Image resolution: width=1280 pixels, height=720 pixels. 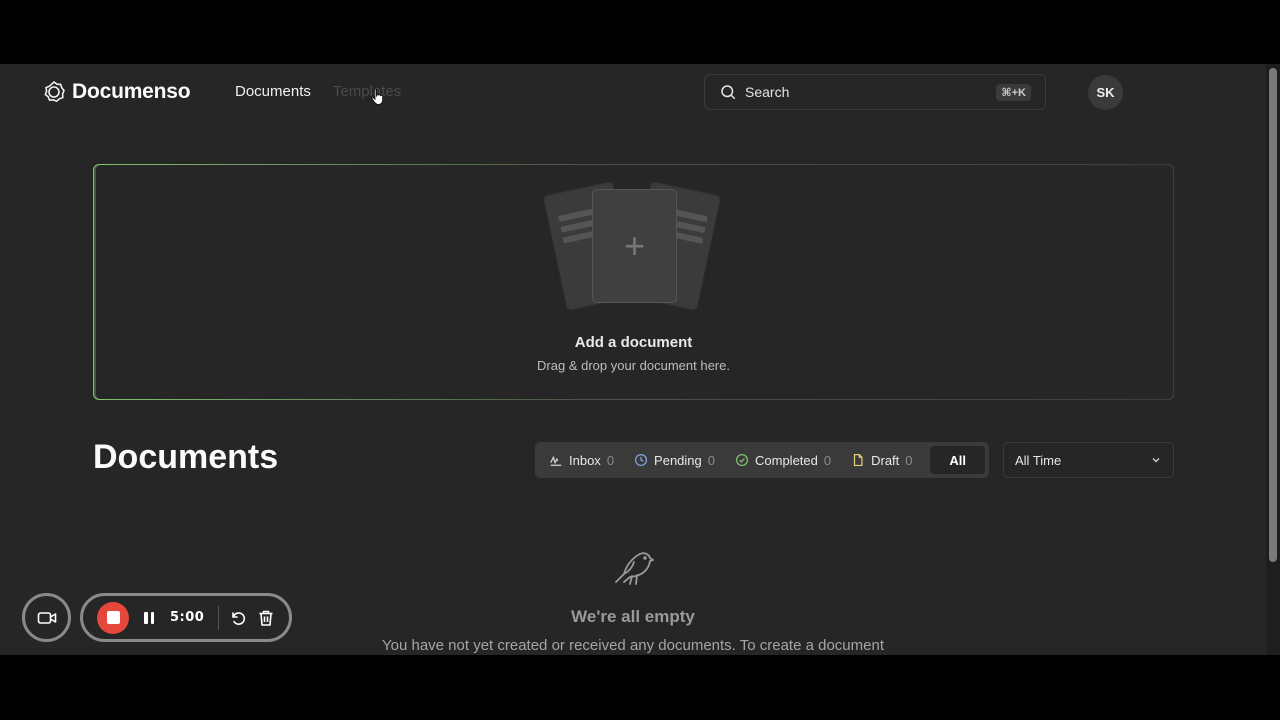 What do you see at coordinates (767, 92) in the screenshot?
I see `search-label: Search` at bounding box center [767, 92].